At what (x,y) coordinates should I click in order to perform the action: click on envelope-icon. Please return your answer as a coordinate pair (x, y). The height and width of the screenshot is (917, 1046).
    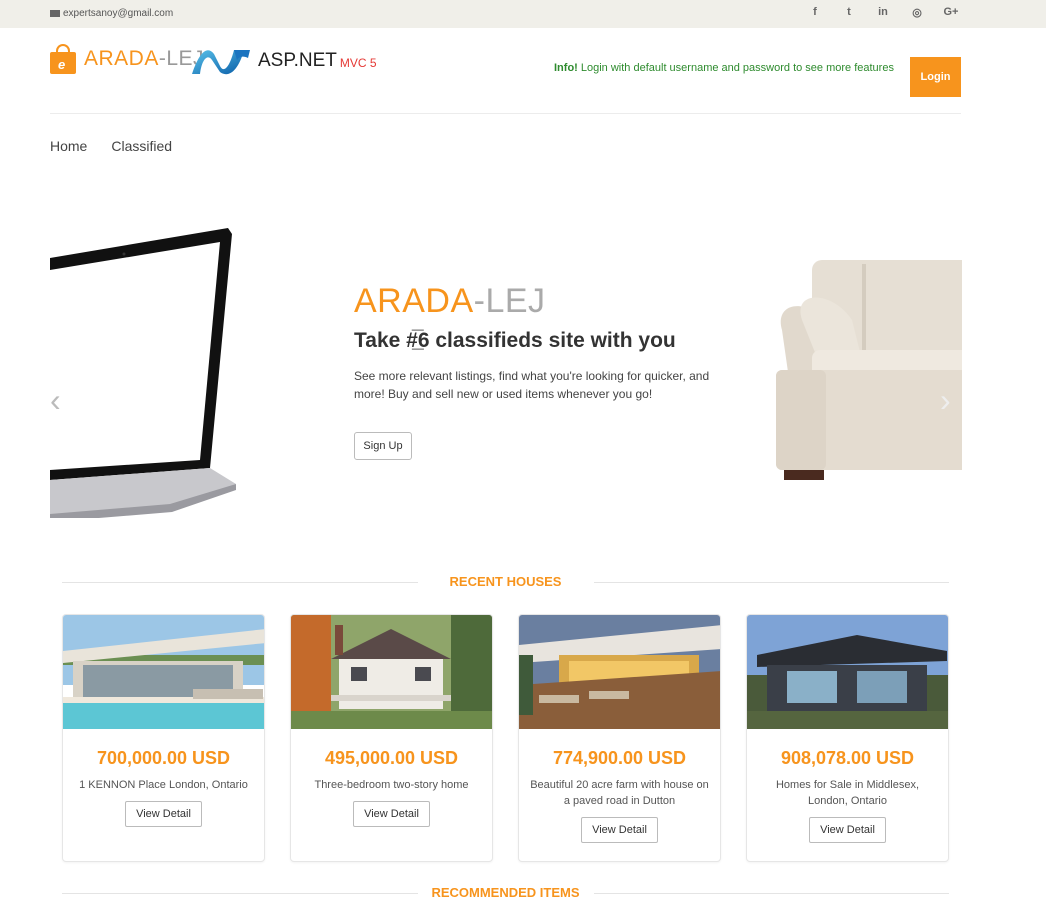
    Looking at the image, I should click on (55, 13).